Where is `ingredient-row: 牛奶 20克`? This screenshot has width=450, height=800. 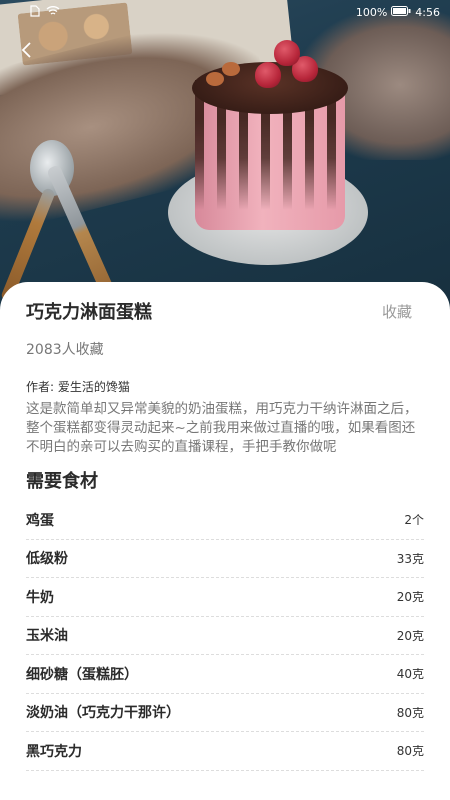 ingredient-row: 牛奶 20克 is located at coordinates (225, 597).